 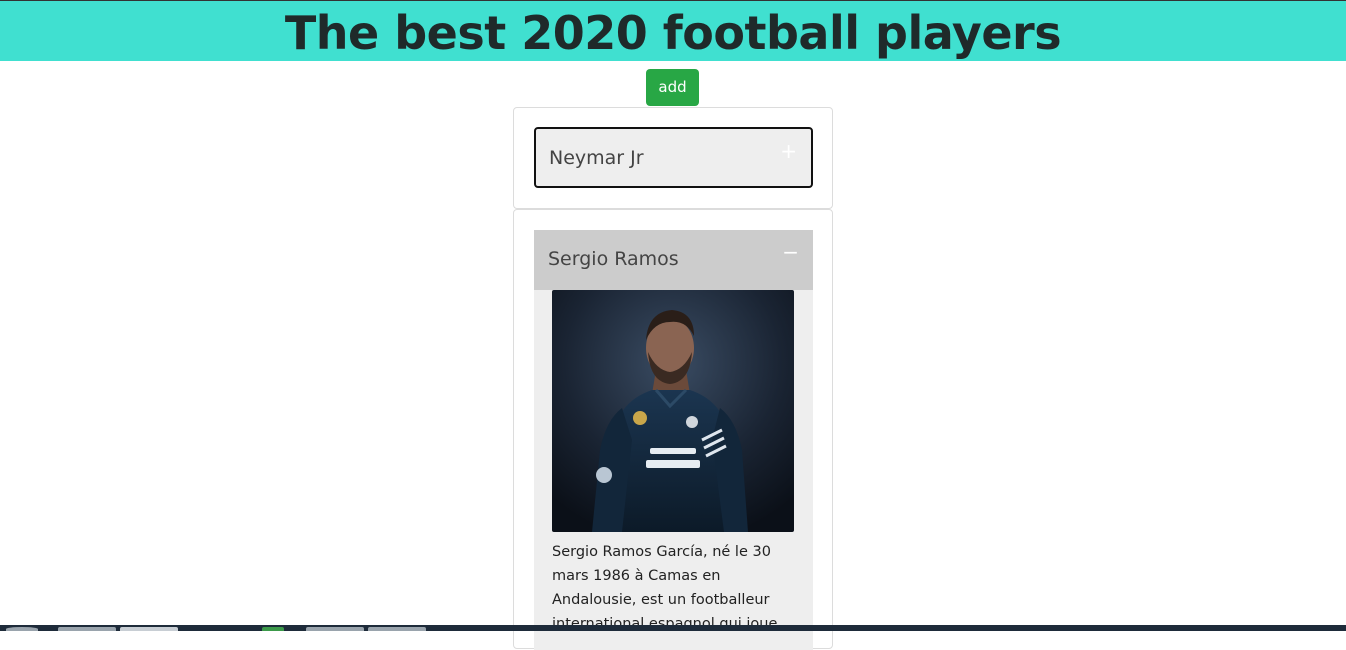 I want to click on accordion-header-ramos: Sergio Ramos −, so click(x=673, y=260).